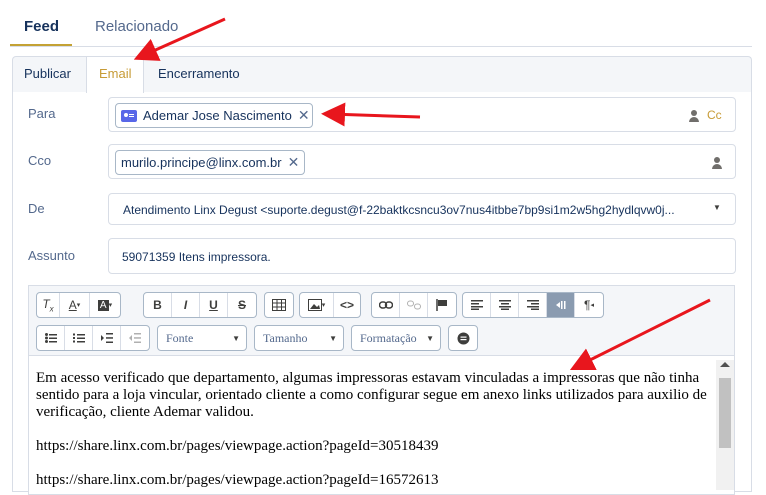 This screenshot has height=495, width=766. What do you see at coordinates (179, 39) in the screenshot?
I see `annotation-arrow-email-tab` at bounding box center [179, 39].